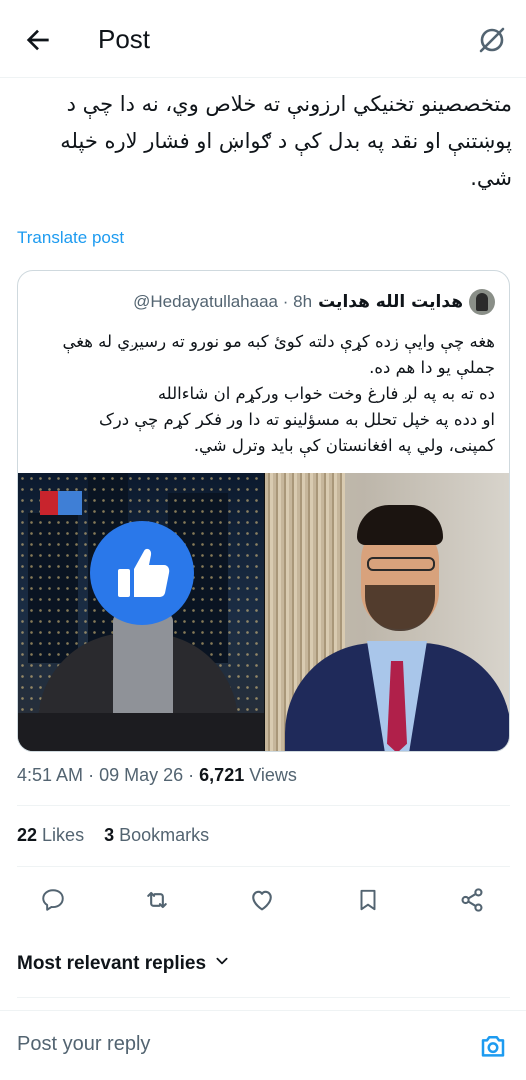 The image size is (526, 1080). I want to click on action-bar, so click(263, 900).